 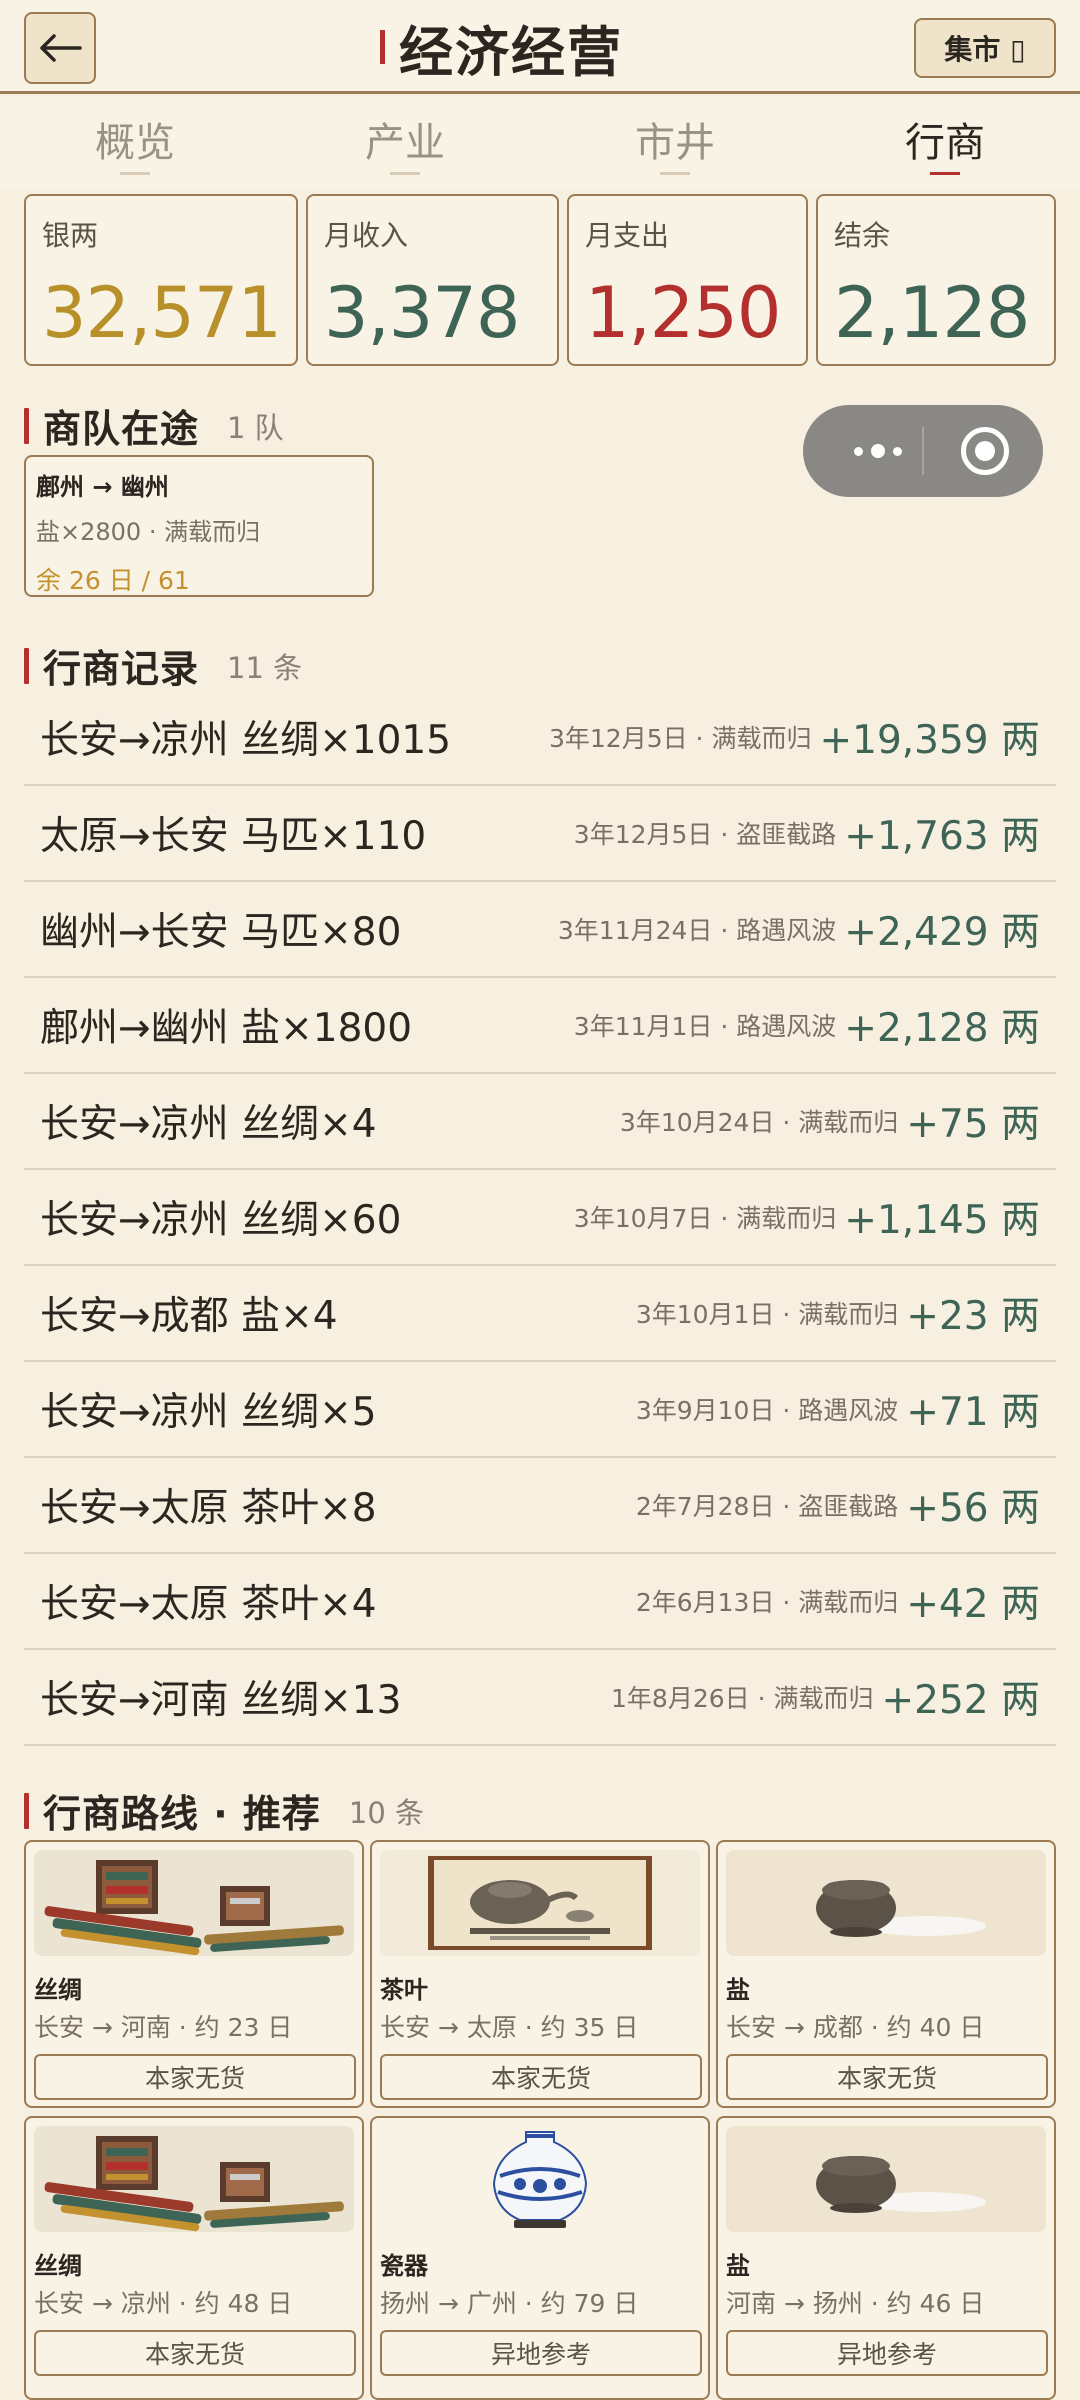 I want to click on tab-market: 市井, so click(x=675, y=143).